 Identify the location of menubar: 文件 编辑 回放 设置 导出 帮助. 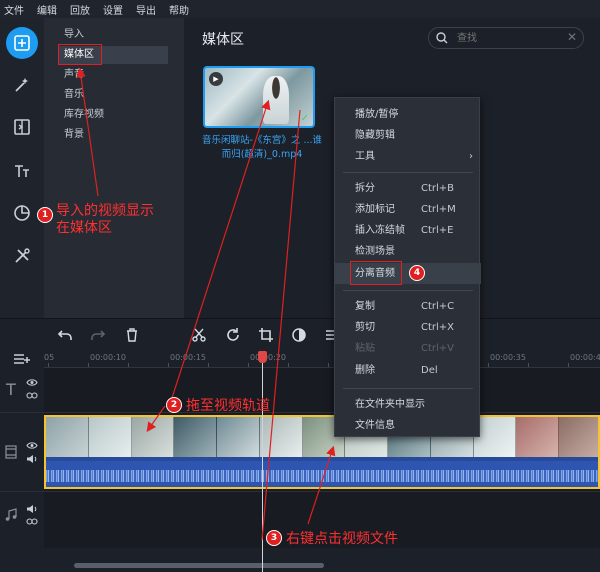
(300, 9).